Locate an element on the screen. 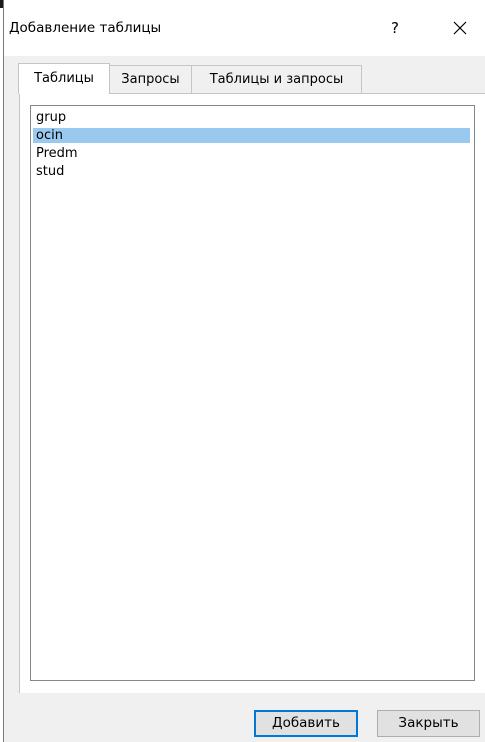 The height and width of the screenshot is (742, 485). list-item-stud: stud is located at coordinates (251, 171).